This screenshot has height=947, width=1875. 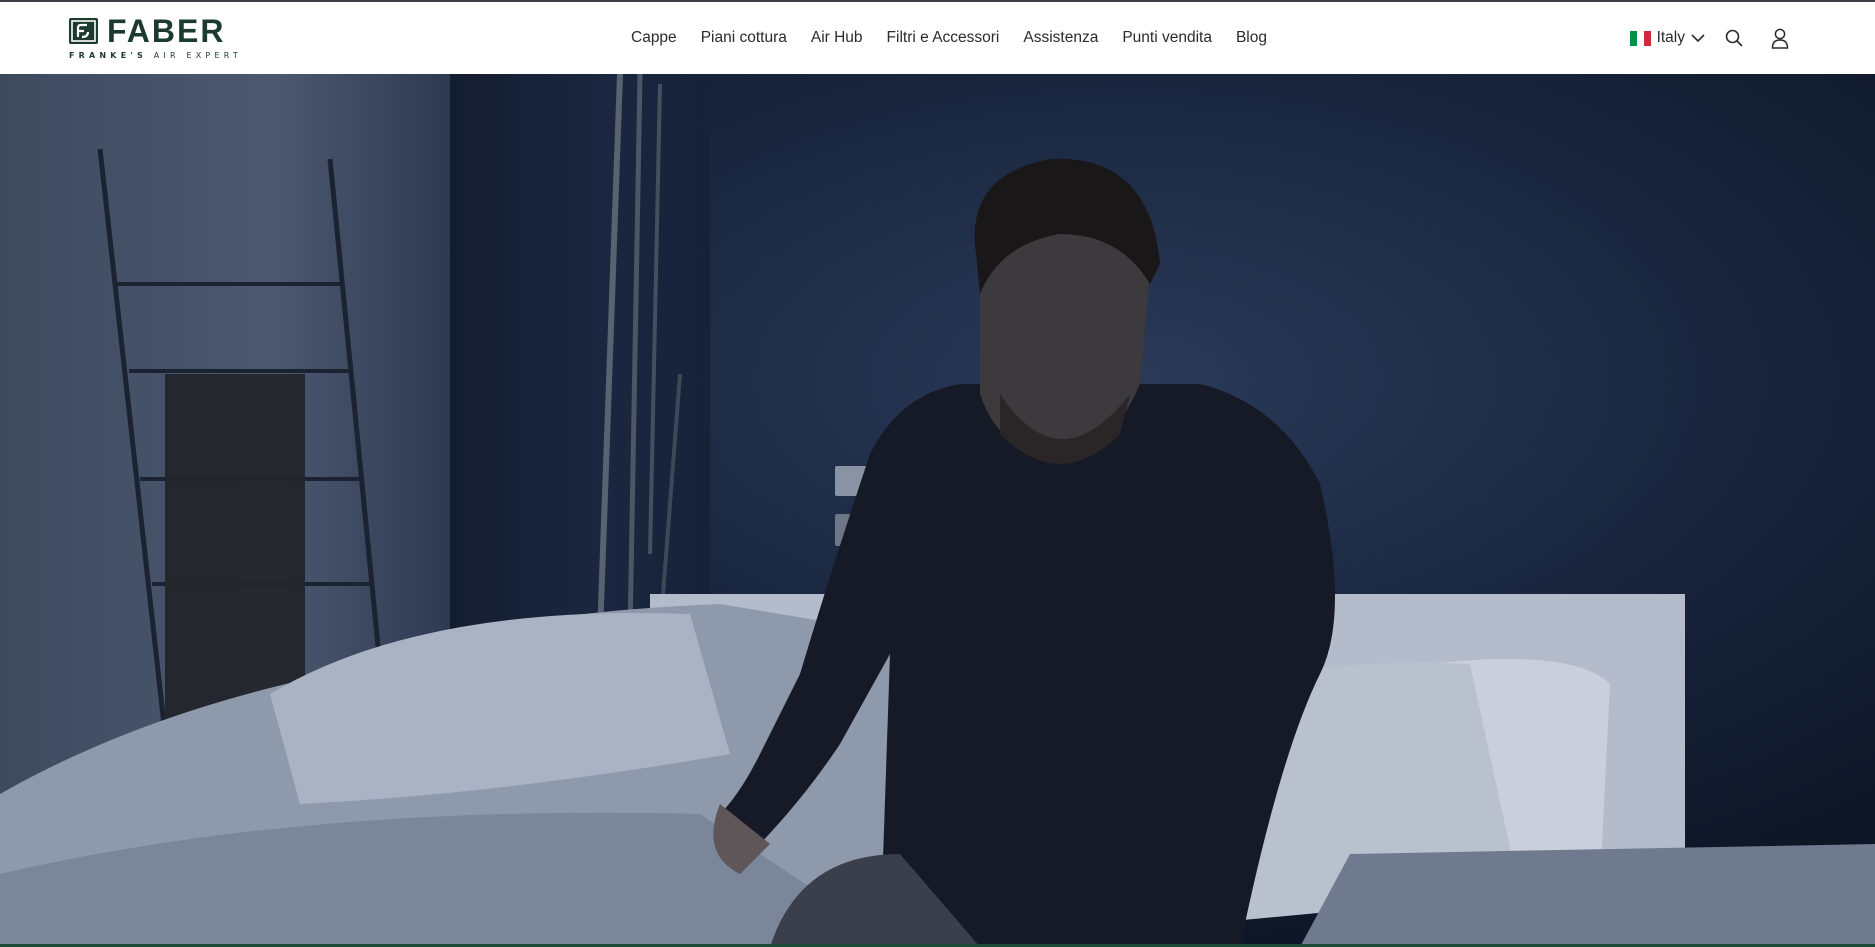 I want to click on nav-item-assistenza: Assistenza, so click(x=1060, y=38).